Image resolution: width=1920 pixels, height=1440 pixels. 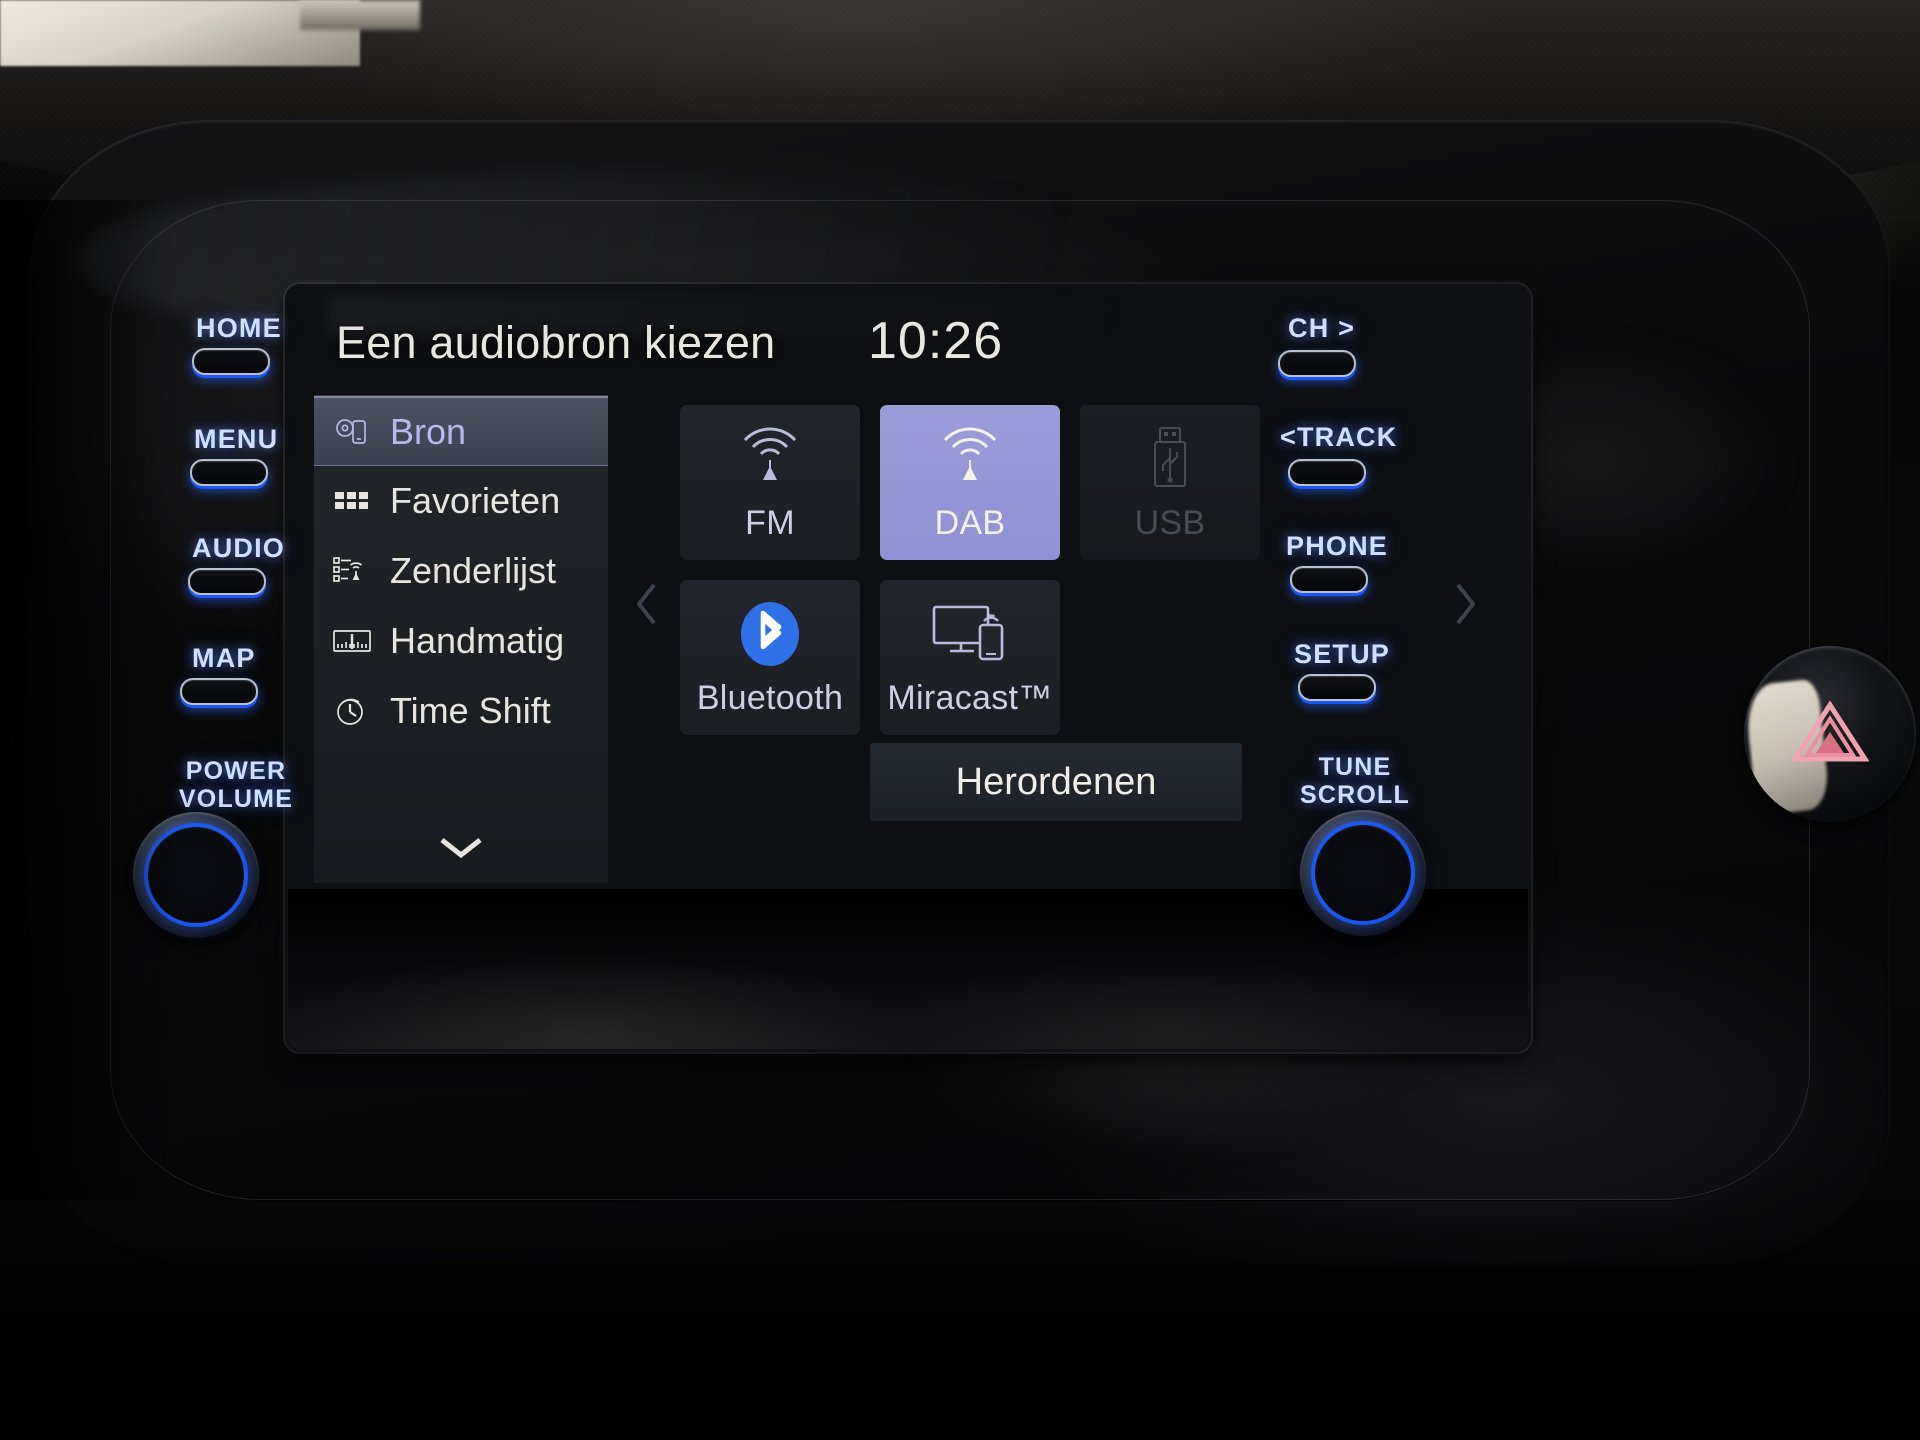 What do you see at coordinates (231, 361) in the screenshot?
I see `home-button` at bounding box center [231, 361].